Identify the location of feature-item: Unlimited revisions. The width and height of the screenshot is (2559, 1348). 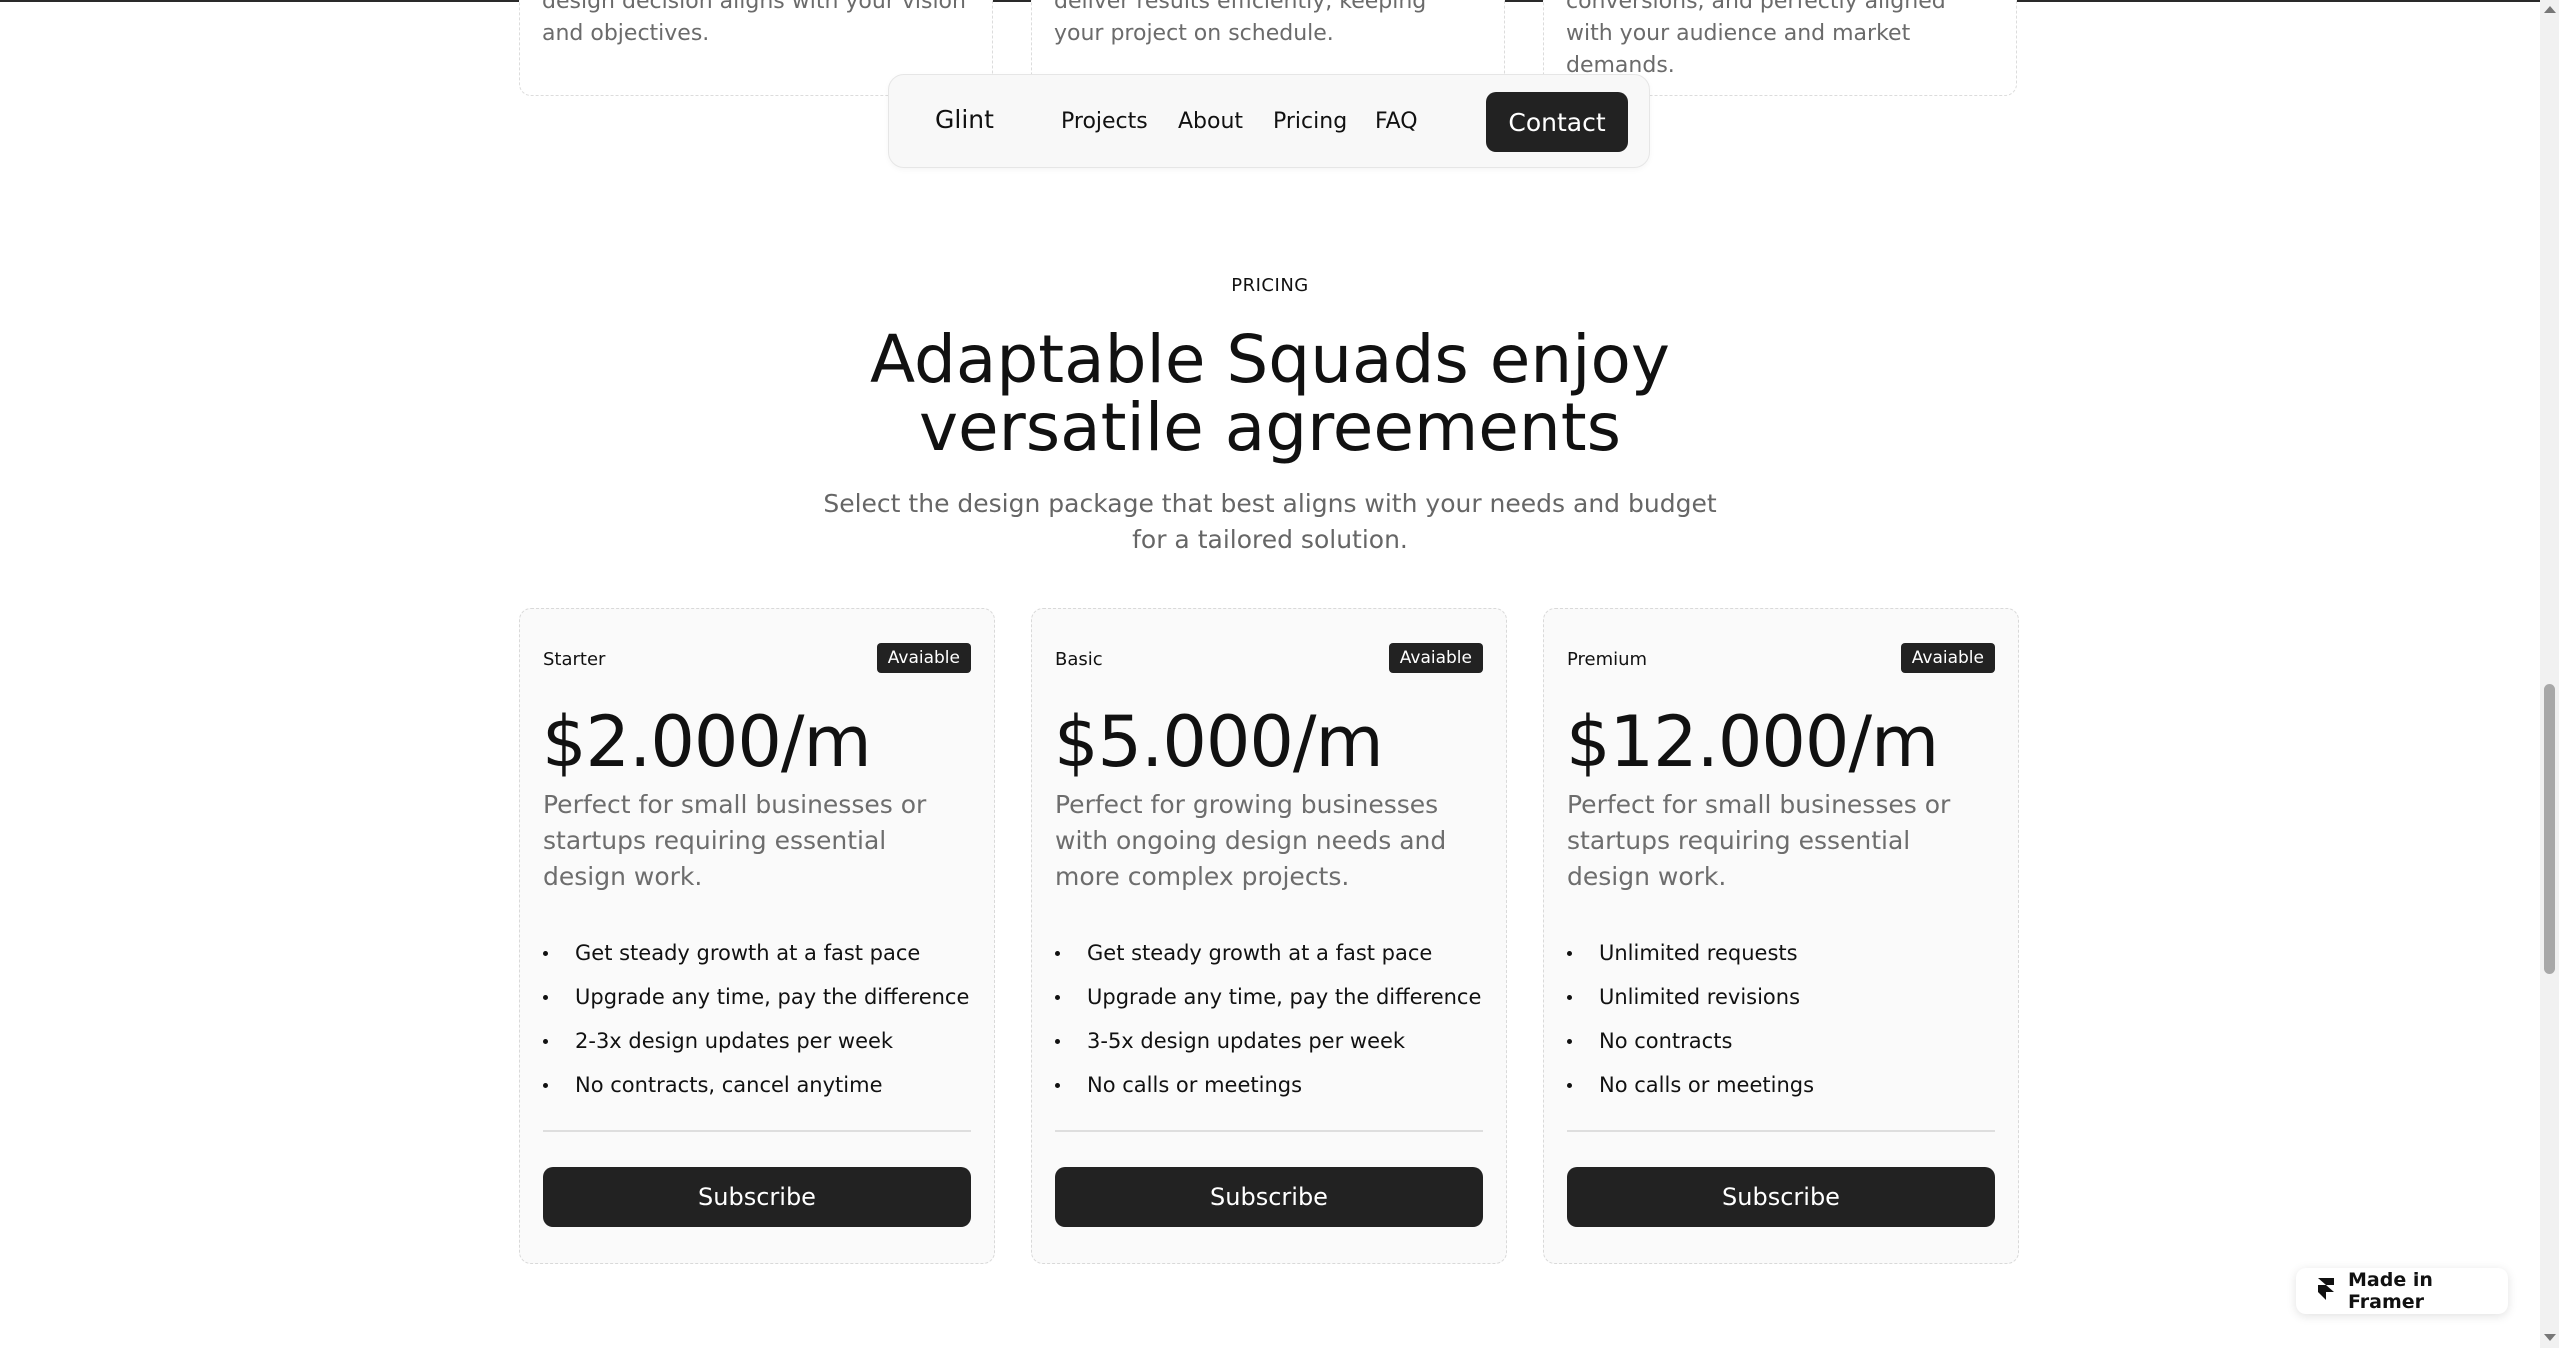
(1782, 997).